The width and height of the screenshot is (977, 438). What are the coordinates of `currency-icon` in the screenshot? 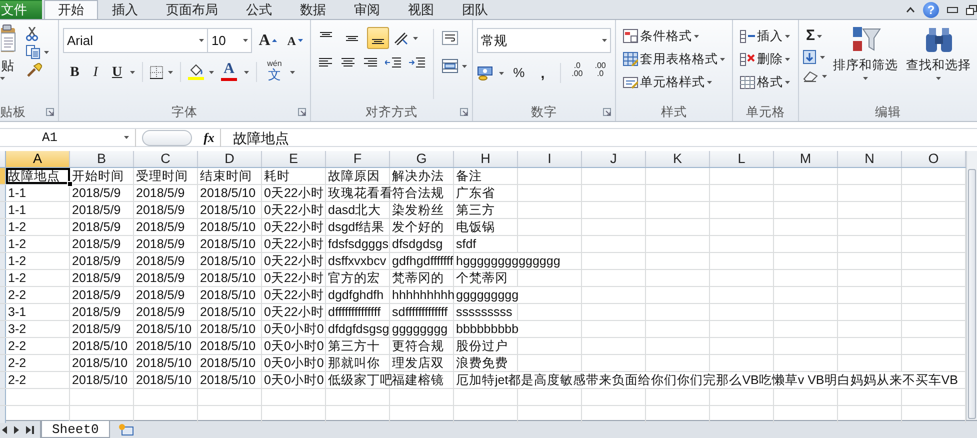 It's located at (485, 73).